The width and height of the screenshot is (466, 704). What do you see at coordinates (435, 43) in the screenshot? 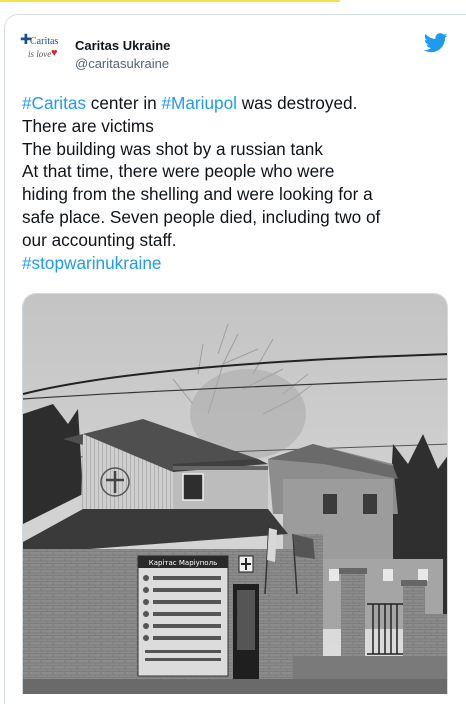
I see `twitter-bird-icon` at bounding box center [435, 43].